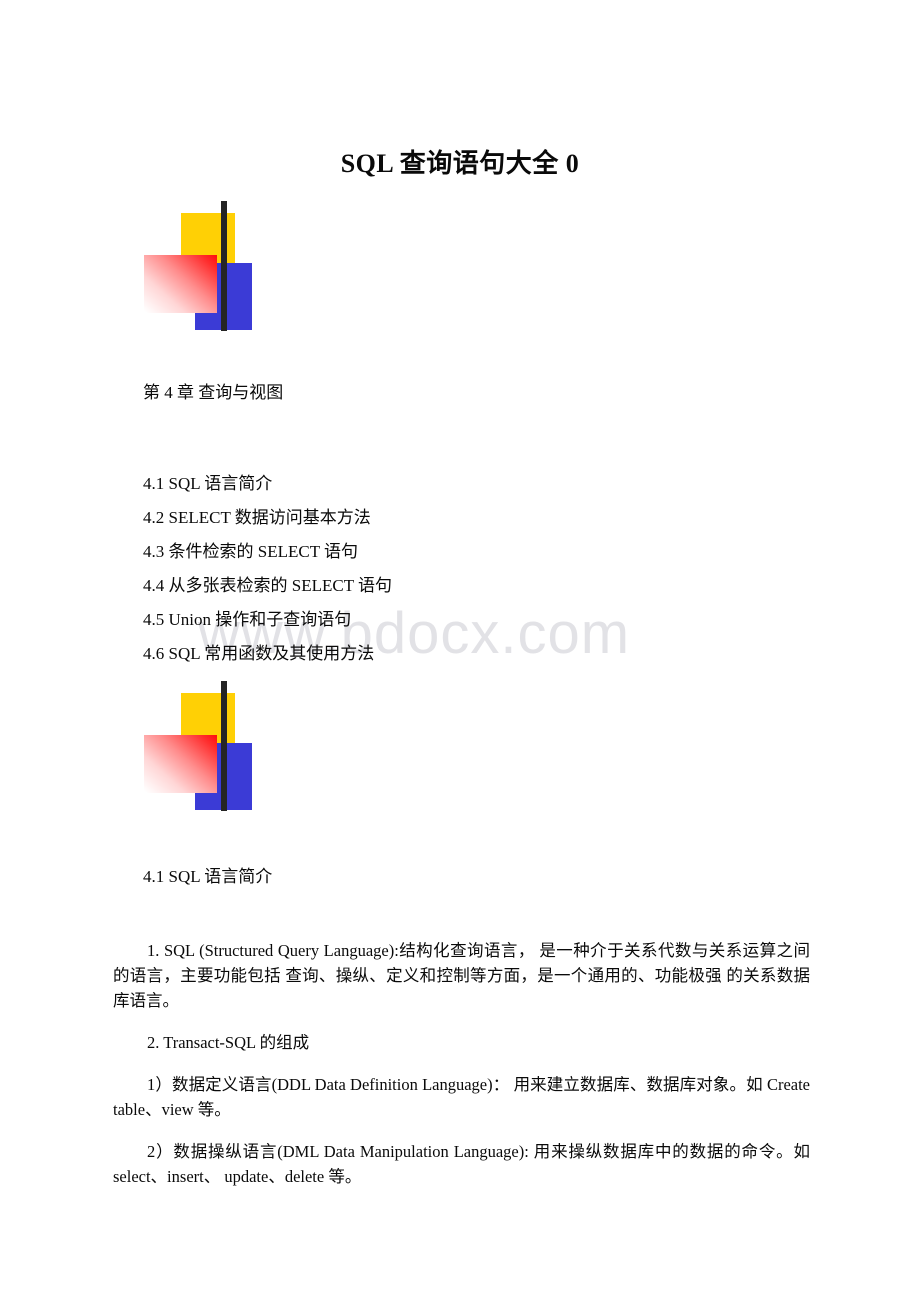 Image resolution: width=920 pixels, height=1302 pixels. Describe the element at coordinates (228, 1042) in the screenshot. I see `paragraph: 2. Transact-SQL 的组成` at that location.